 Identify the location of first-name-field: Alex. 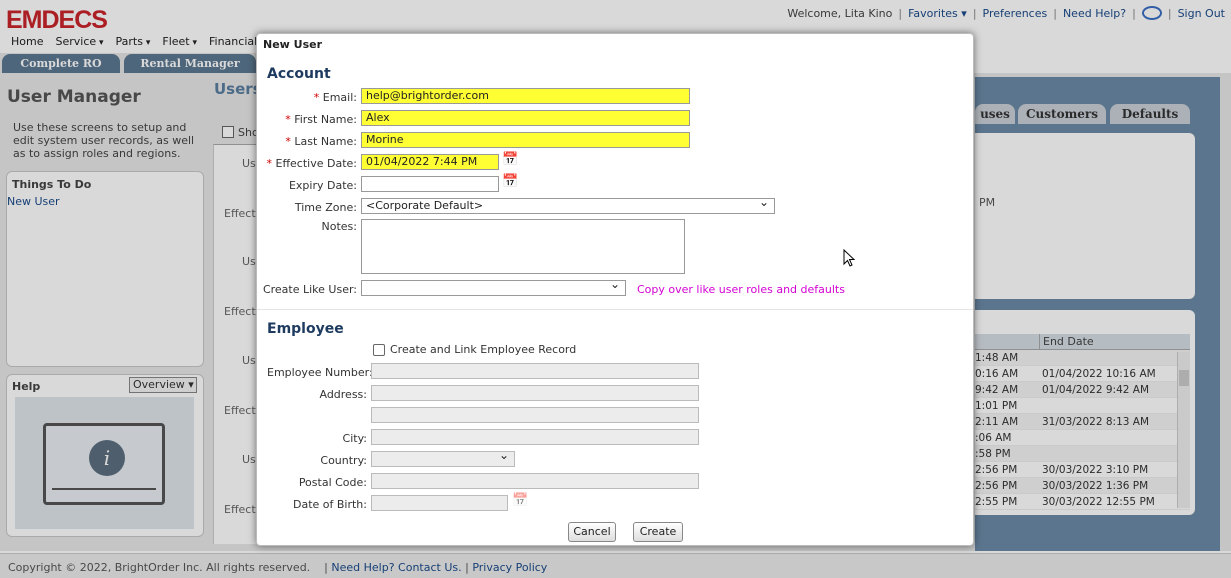
(525, 118).